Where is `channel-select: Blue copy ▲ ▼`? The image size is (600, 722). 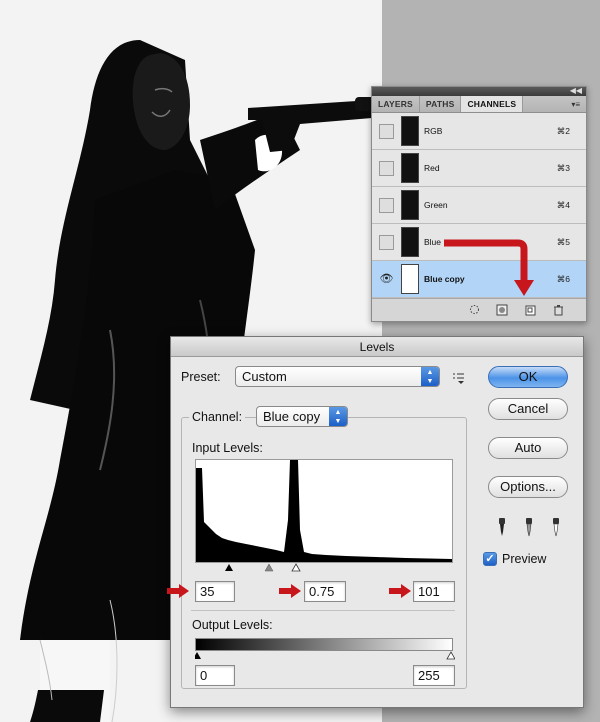 channel-select: Blue copy ▲ ▼ is located at coordinates (302, 416).